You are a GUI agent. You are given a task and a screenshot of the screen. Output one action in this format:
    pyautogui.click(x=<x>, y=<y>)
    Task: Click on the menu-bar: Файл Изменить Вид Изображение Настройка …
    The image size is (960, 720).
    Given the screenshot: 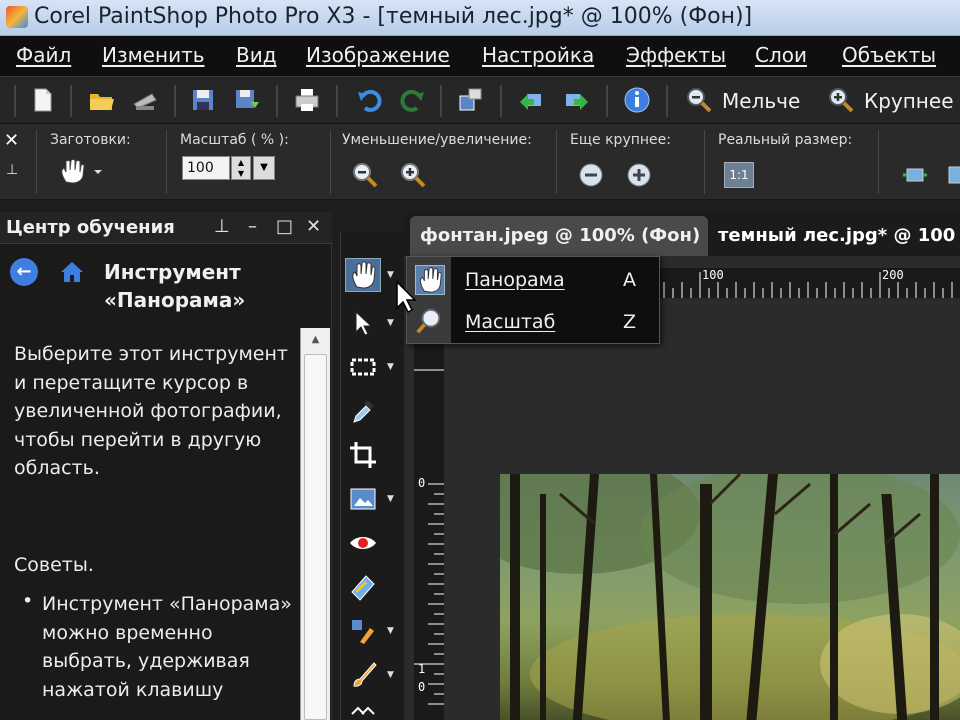 What is the action you would take?
    pyautogui.click(x=480, y=56)
    